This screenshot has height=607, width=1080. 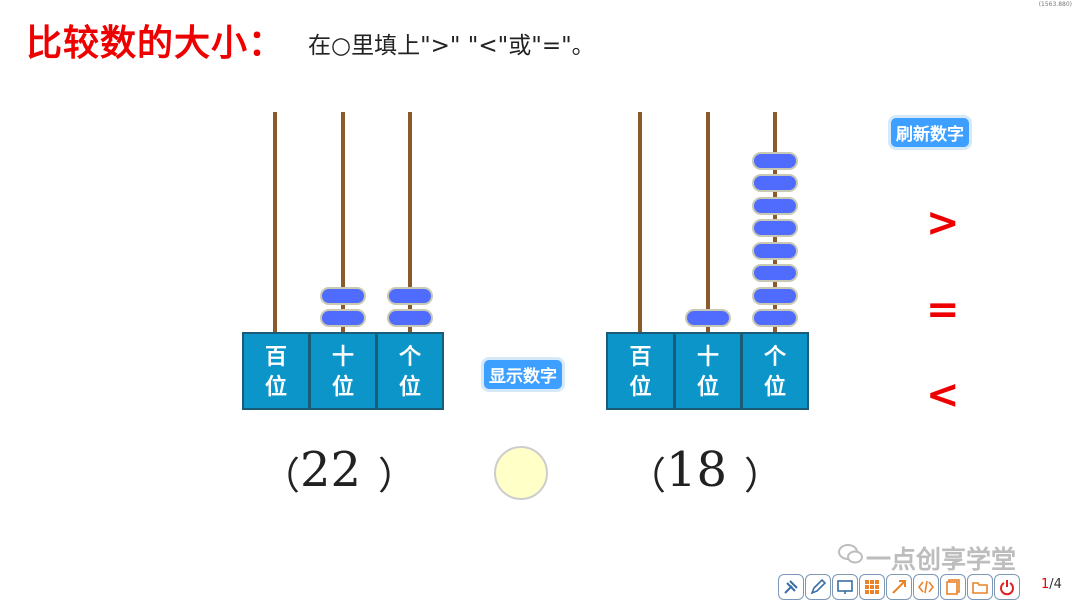 What do you see at coordinates (953, 587) in the screenshot?
I see `pages-icon` at bounding box center [953, 587].